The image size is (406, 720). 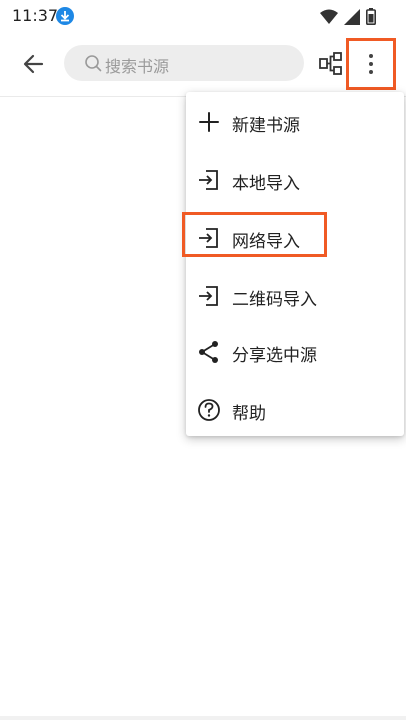 I want to click on signal-icon, so click(x=352, y=18).